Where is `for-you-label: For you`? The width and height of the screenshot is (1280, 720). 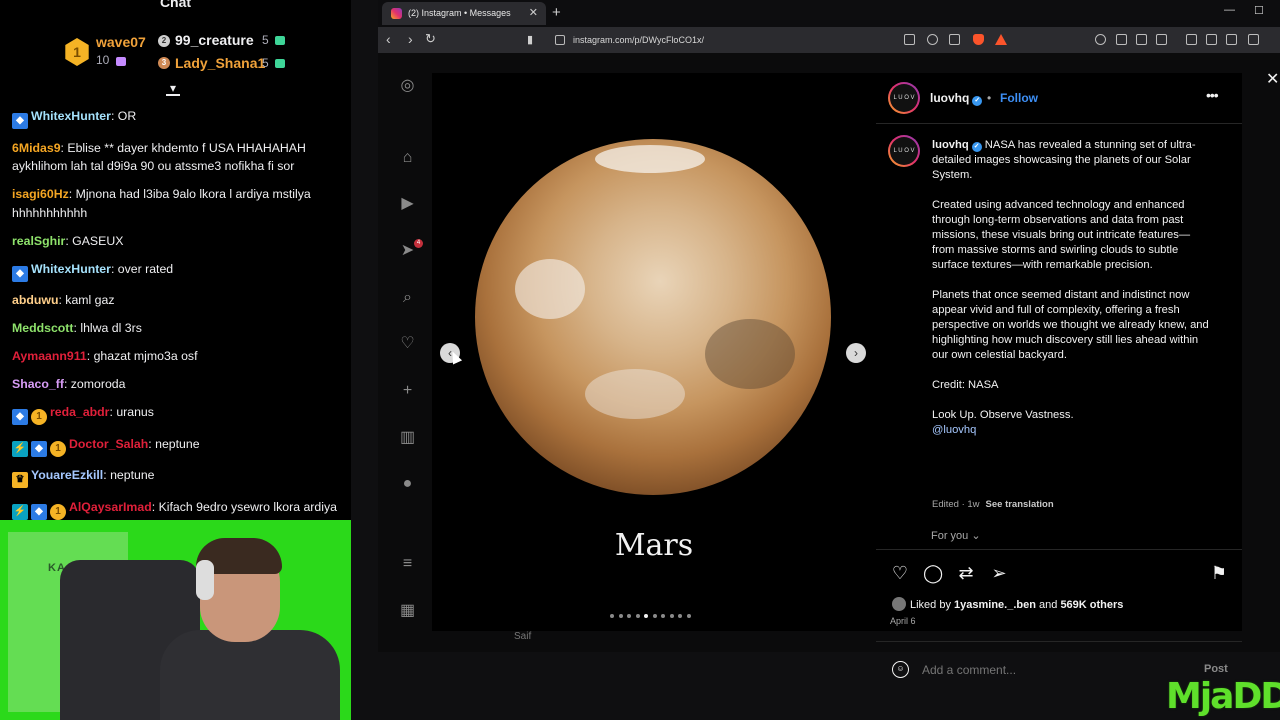 for-you-label: For you is located at coordinates (950, 536).